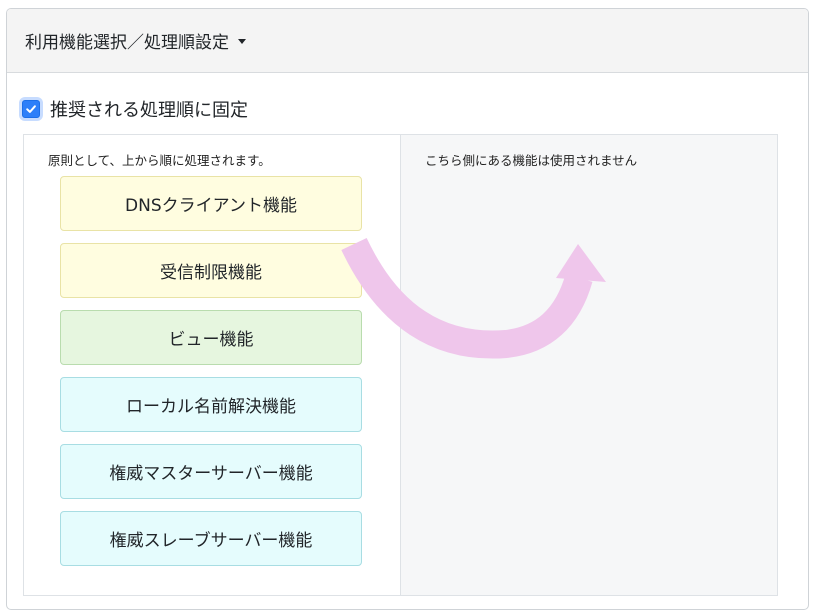  I want to click on checkmark-icon, so click(31, 109).